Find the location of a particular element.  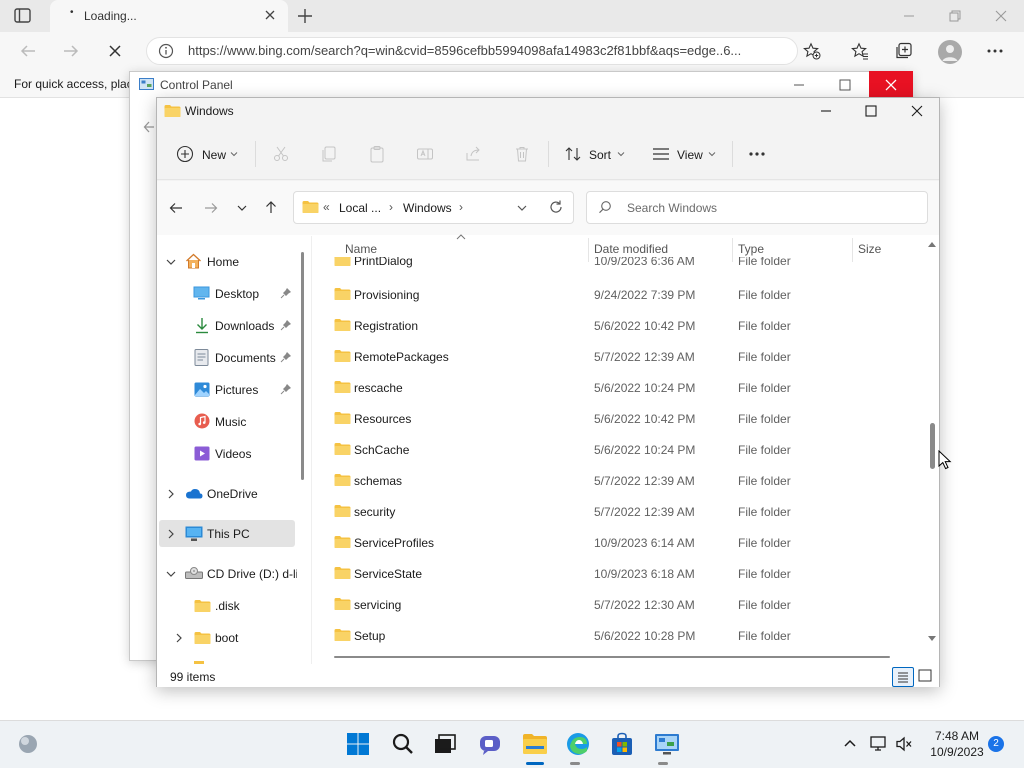

table-row: servicing 5/7/2022 12:30 AM File folder is located at coordinates (620, 604).